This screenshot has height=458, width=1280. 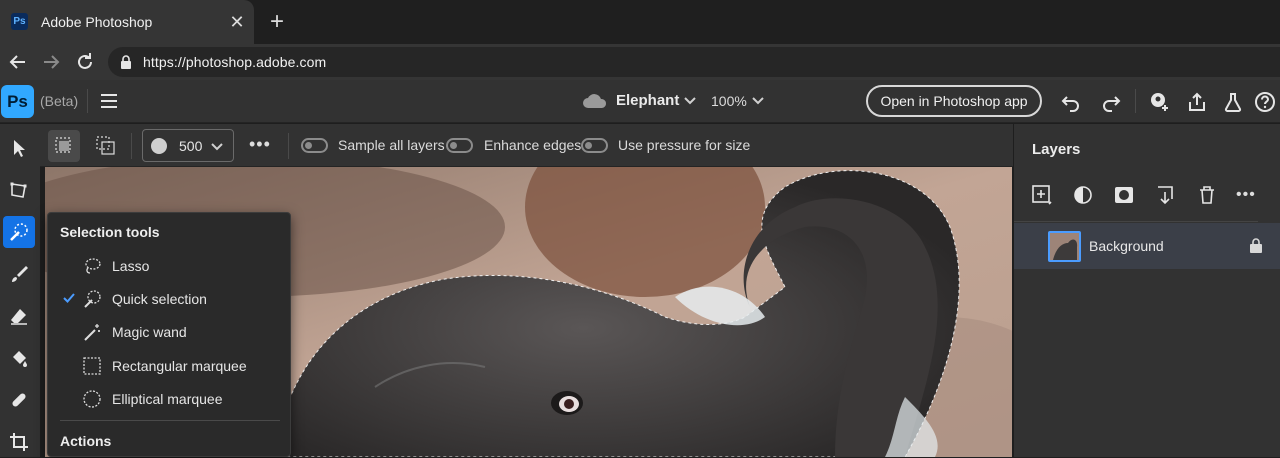 I want to click on brush-size-dropdown: 500, so click(x=188, y=145).